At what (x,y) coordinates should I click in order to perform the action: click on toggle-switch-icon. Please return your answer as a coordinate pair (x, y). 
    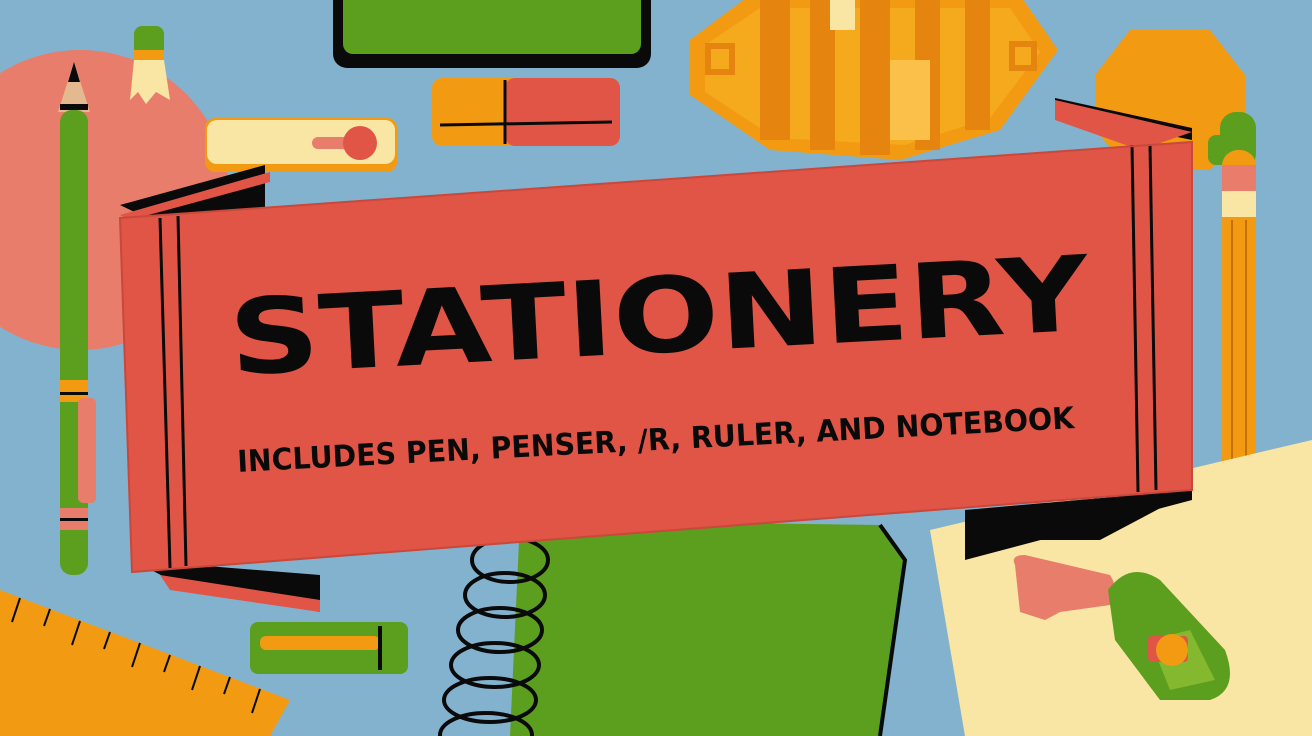
    Looking at the image, I should click on (301, 145).